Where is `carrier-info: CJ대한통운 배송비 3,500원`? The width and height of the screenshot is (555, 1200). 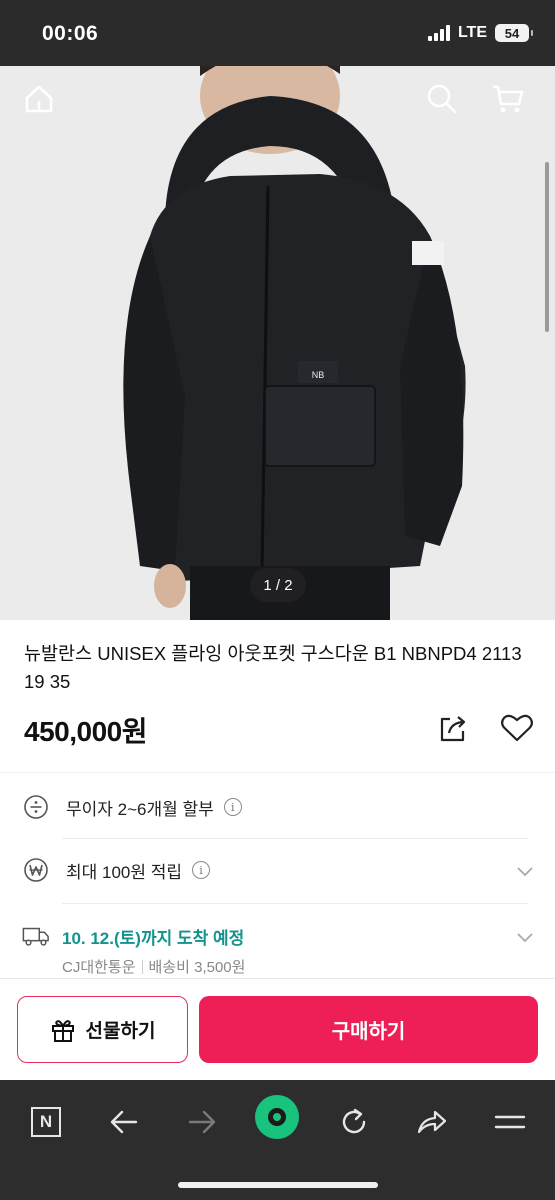
carrier-info: CJ대한통운 배송비 3,500원 is located at coordinates (153, 966).